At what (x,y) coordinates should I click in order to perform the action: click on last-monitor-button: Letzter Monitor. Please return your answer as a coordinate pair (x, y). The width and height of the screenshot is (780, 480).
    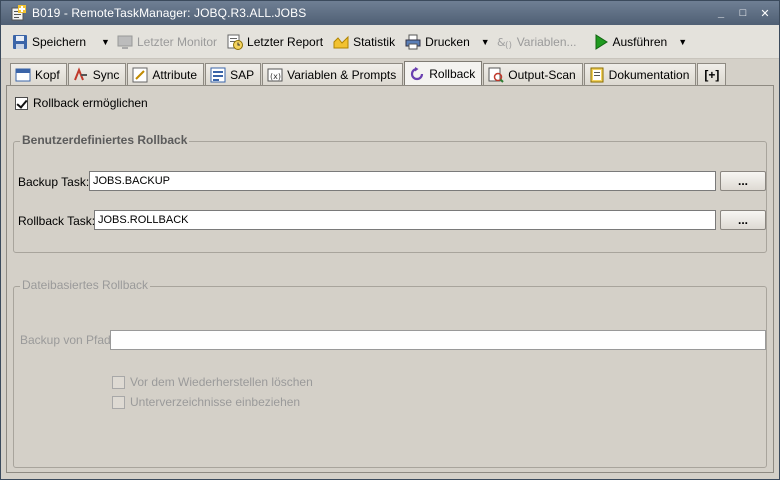
    Looking at the image, I should click on (167, 42).